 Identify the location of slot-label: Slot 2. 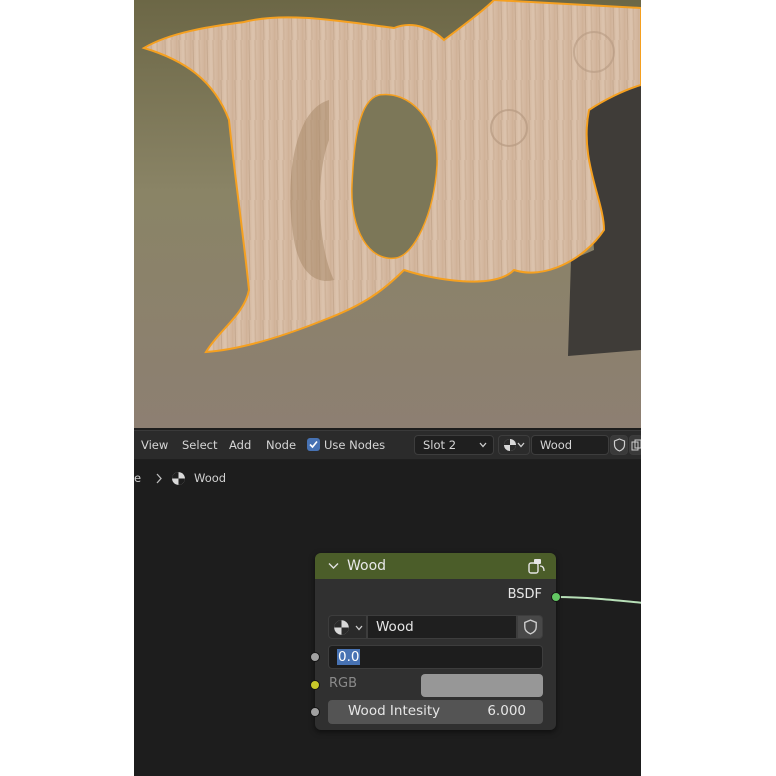
(440, 445).